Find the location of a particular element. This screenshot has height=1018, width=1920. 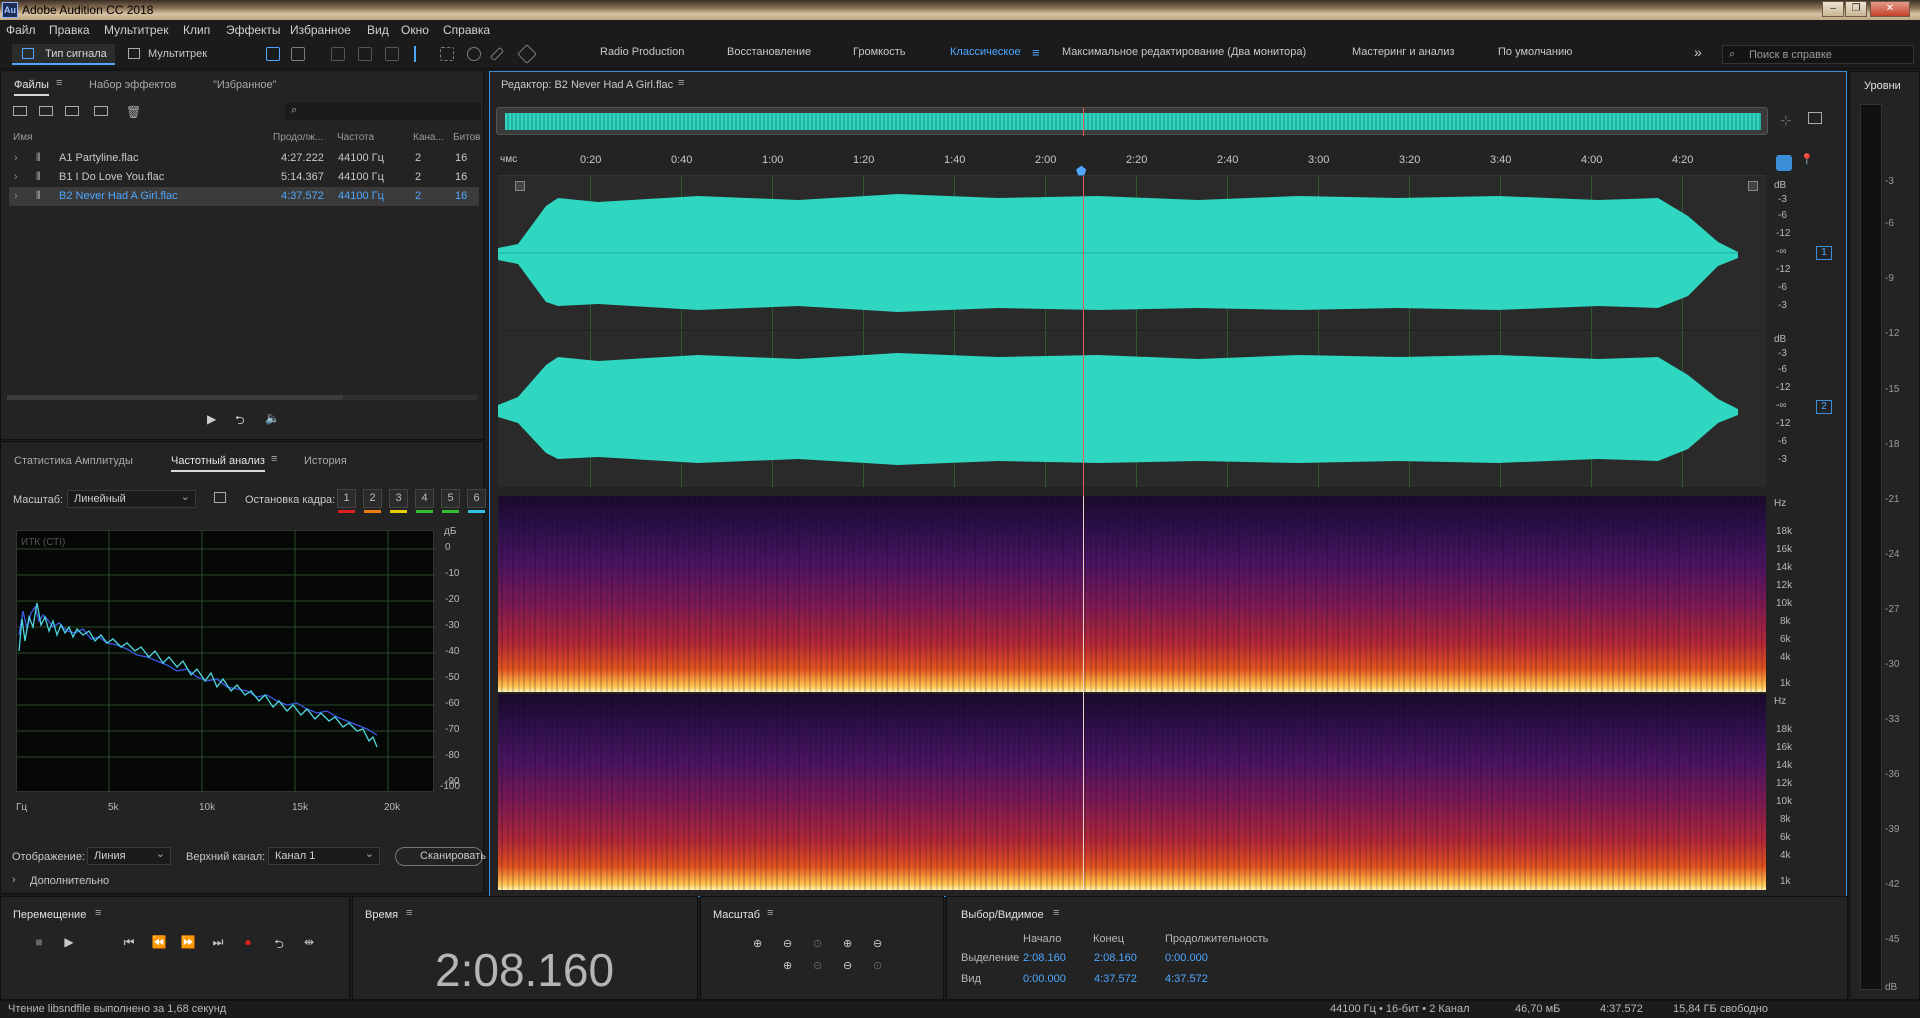

menu-multitrack: Мультитрек is located at coordinates (136, 30).